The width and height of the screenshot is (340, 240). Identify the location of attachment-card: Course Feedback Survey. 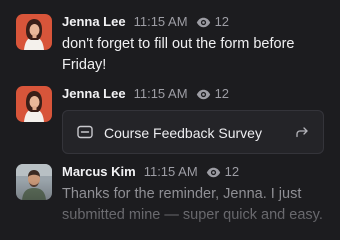
(193, 132).